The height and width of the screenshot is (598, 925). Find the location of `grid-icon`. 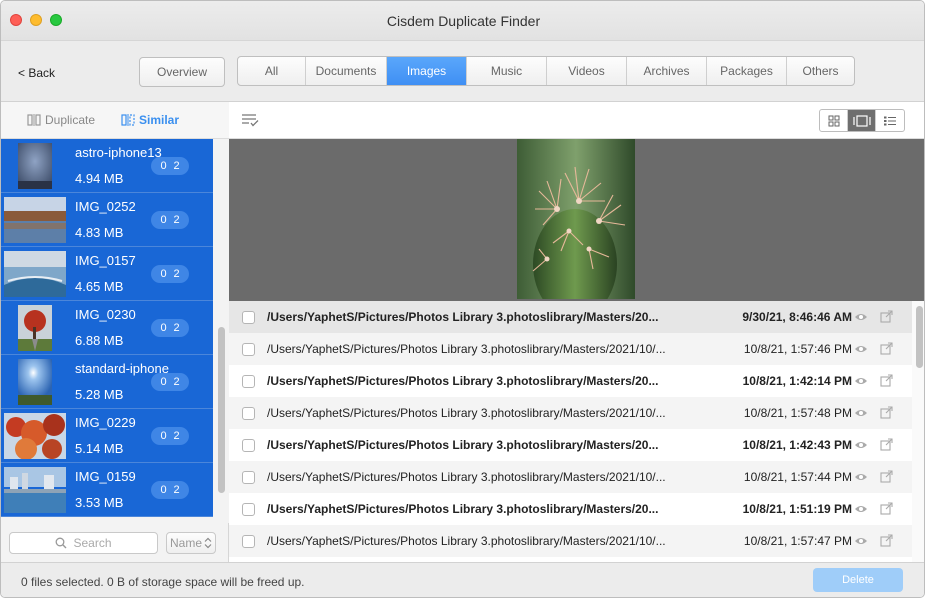

grid-icon is located at coordinates (833, 120).